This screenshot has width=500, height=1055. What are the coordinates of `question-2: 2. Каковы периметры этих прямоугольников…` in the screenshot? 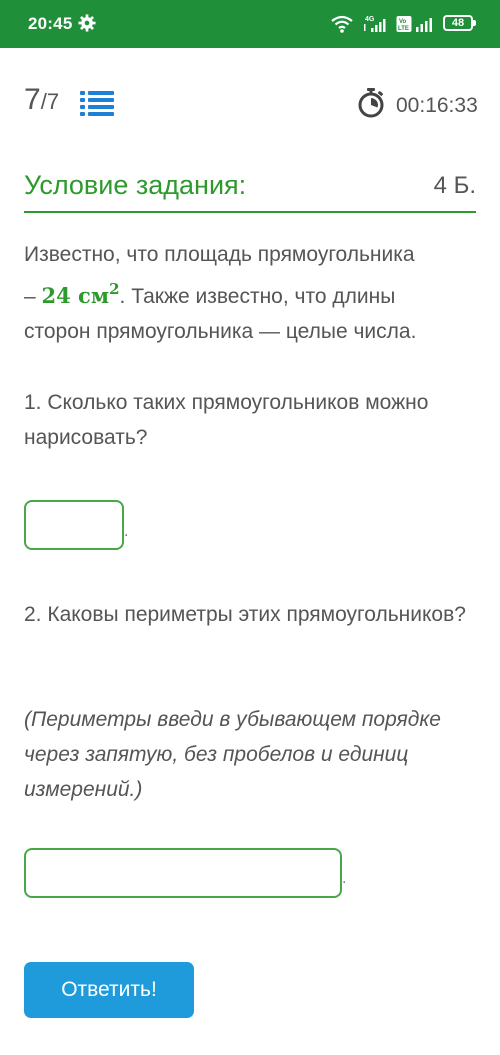 It's located at (245, 614).